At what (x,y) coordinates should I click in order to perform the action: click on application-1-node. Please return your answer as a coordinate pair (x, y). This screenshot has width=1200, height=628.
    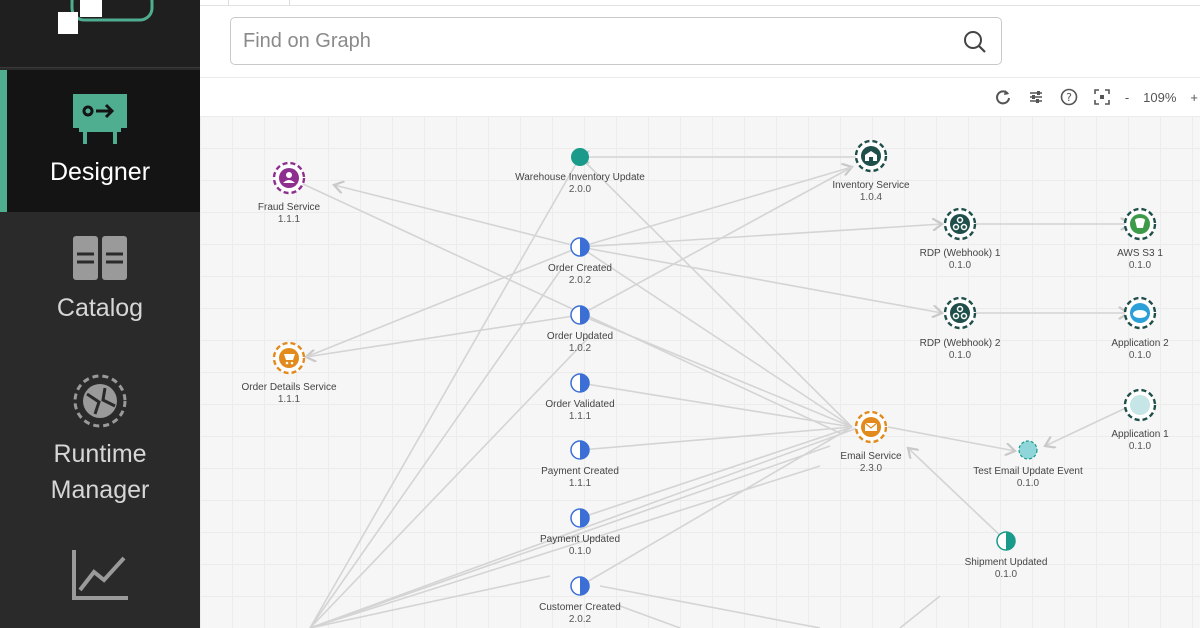
    Looking at the image, I should click on (1140, 405).